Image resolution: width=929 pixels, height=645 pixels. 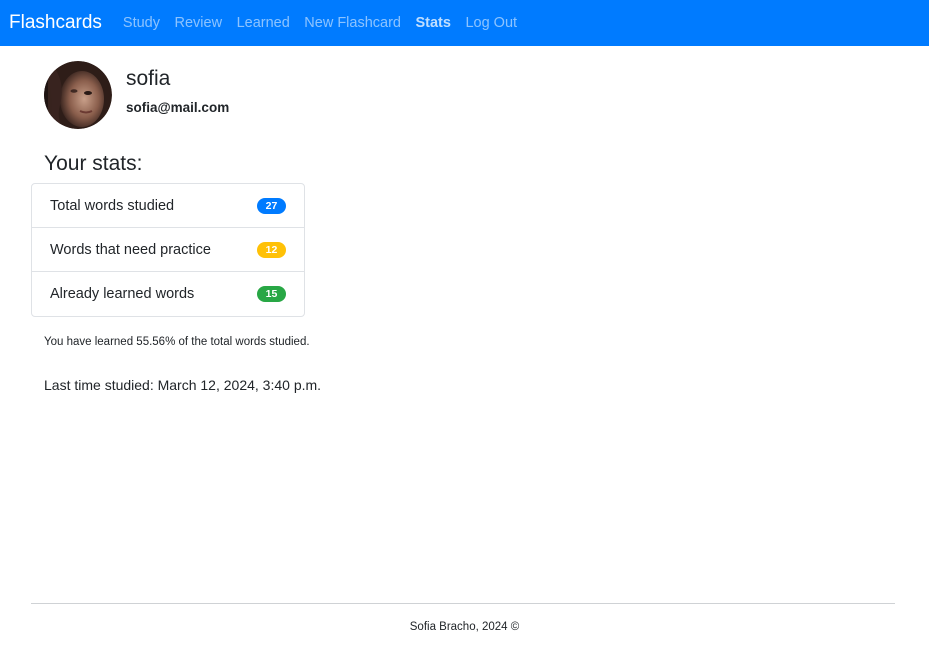 I want to click on brand-link: Flashcards, so click(x=55, y=23).